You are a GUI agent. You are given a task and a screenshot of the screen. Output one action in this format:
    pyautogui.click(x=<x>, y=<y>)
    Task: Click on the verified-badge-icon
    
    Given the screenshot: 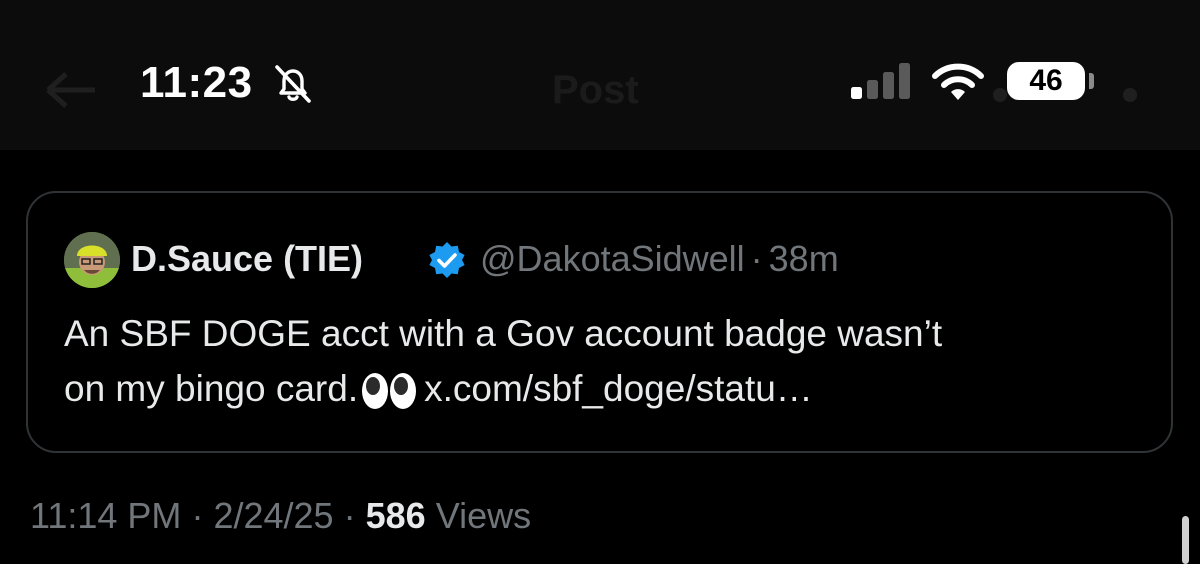 What is the action you would take?
    pyautogui.click(x=447, y=260)
    